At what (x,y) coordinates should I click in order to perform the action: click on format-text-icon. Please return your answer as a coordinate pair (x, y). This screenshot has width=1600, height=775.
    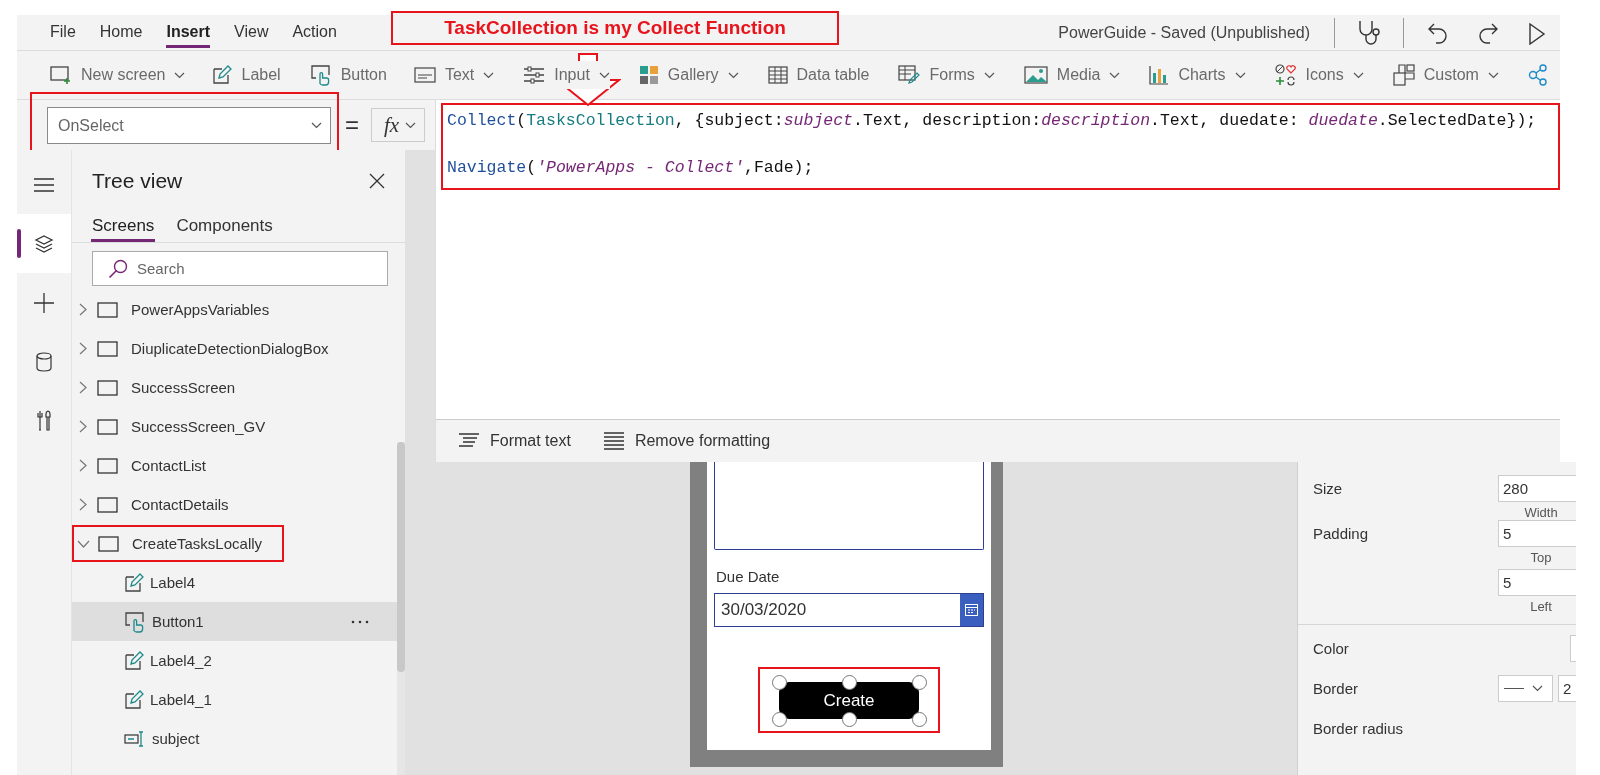
    Looking at the image, I should click on (469, 441).